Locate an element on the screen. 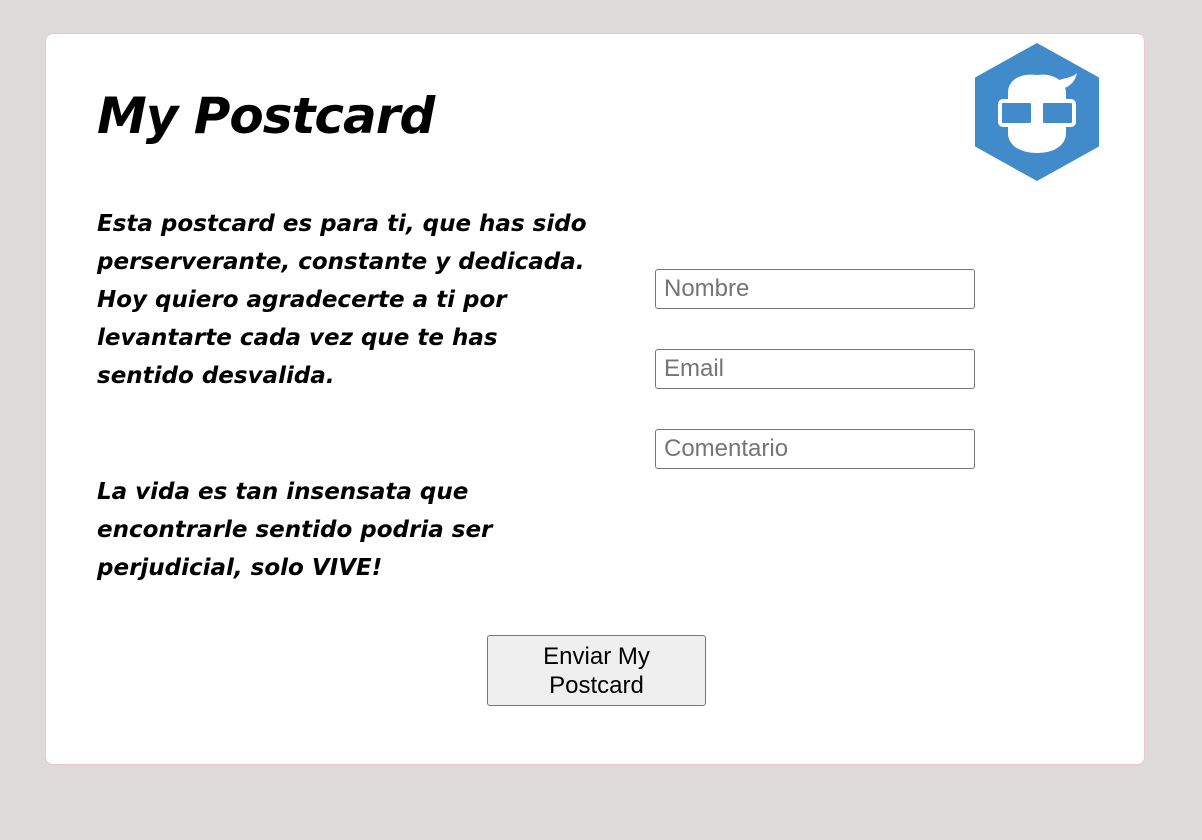 The image size is (1202, 840). nerd-glasses-hexagon-icon is located at coordinates (1037, 112).